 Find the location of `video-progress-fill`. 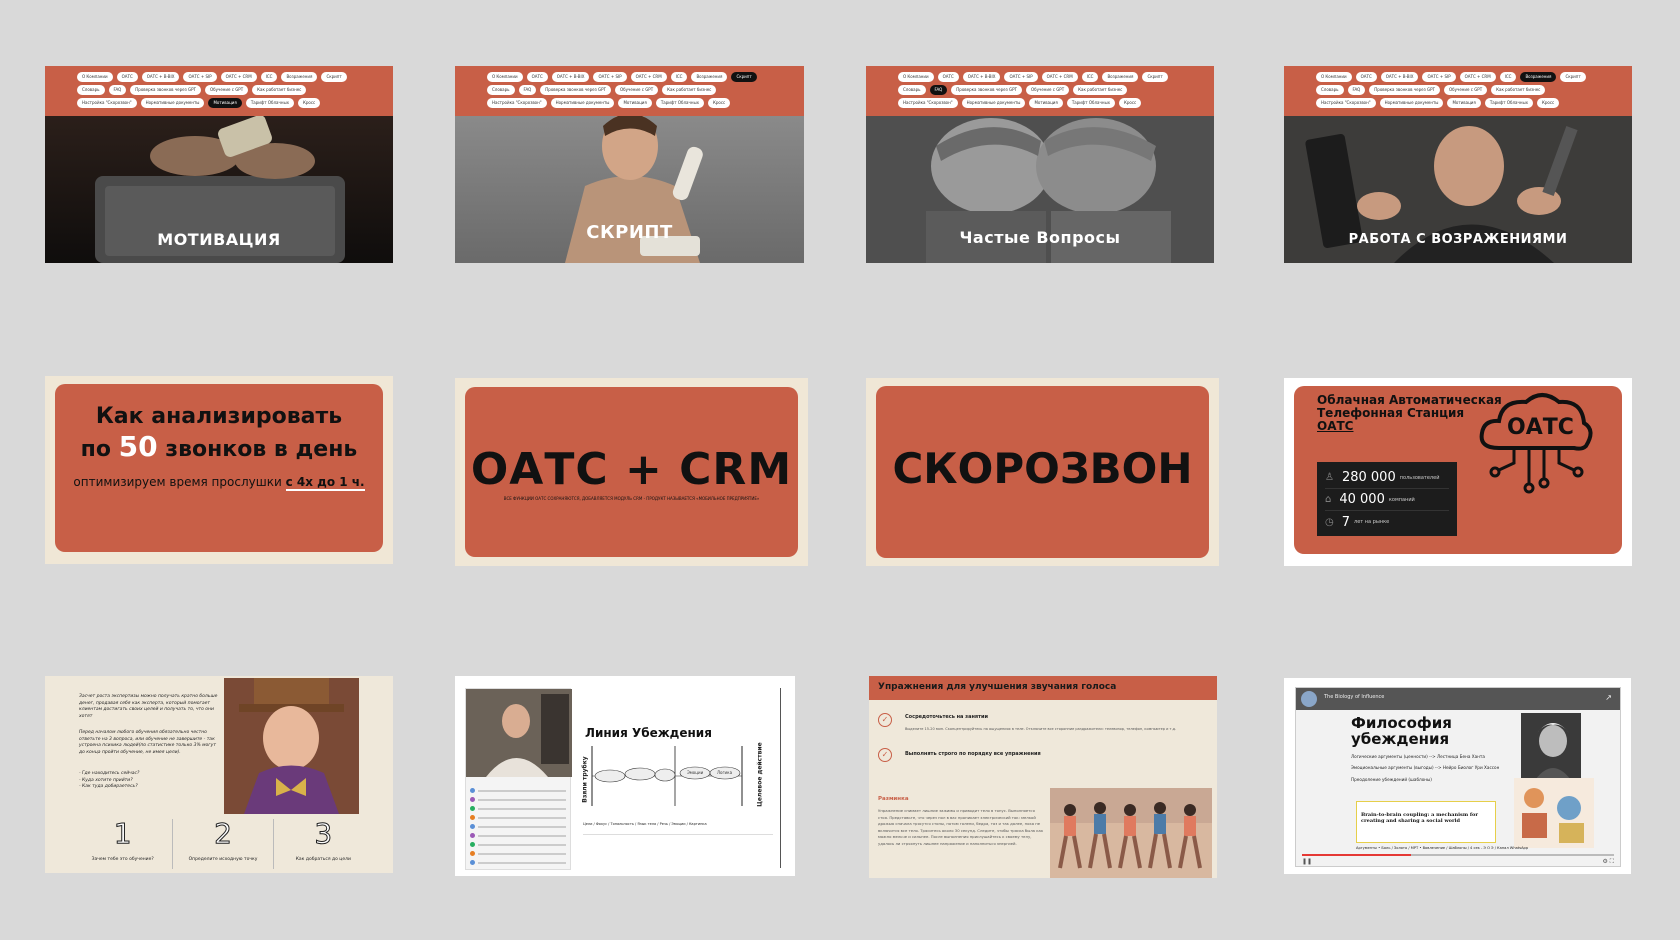

video-progress-fill is located at coordinates (1357, 855).